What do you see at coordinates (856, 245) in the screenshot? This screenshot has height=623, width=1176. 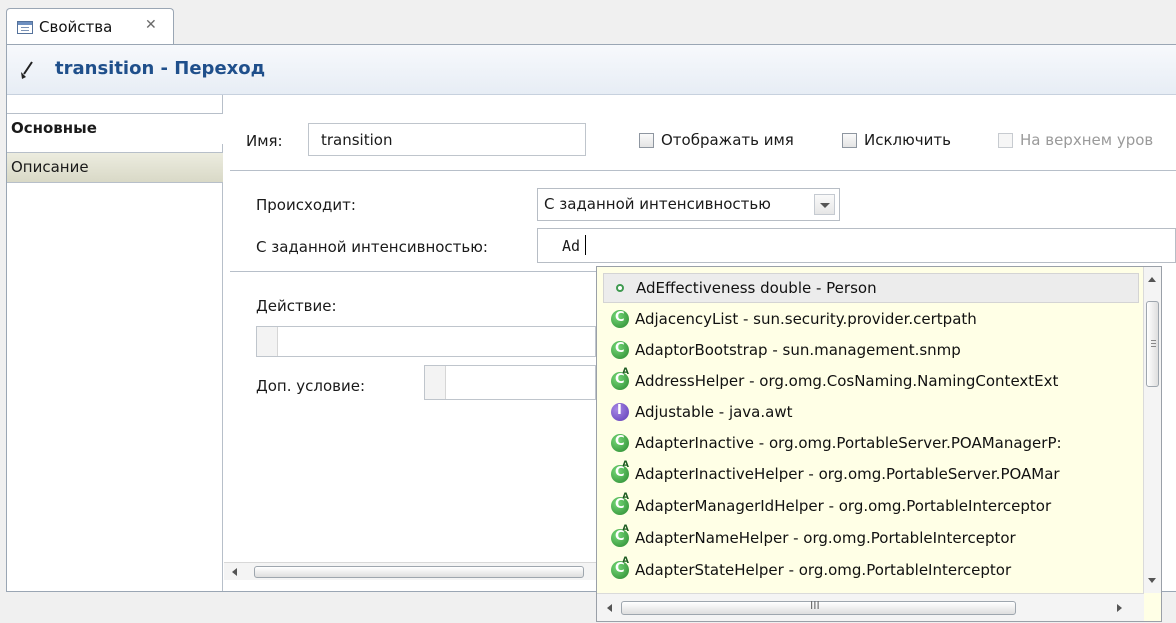 I see `rate-expression-input: Ad` at bounding box center [856, 245].